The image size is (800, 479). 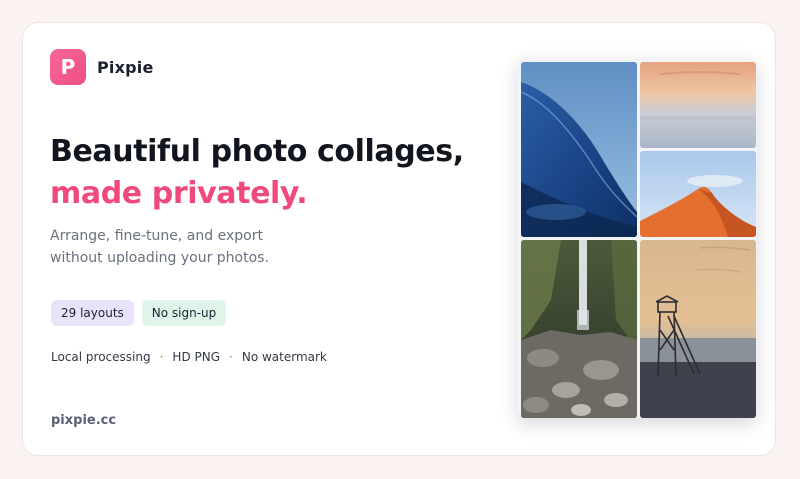 I want to click on site-url: pixpie.cc, so click(x=83, y=420).